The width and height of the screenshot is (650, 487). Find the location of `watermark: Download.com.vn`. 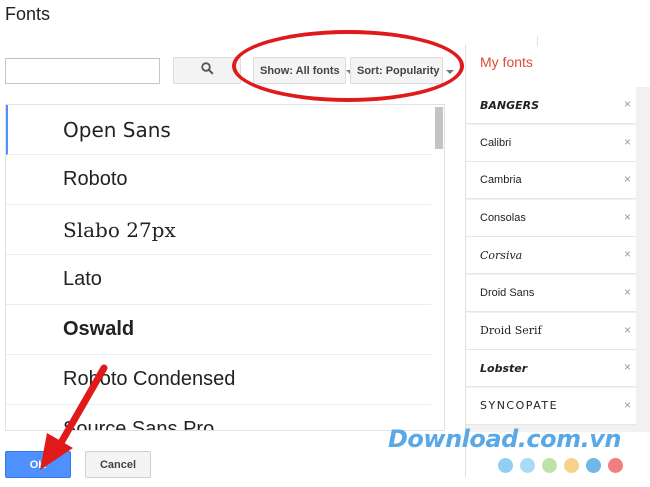

watermark: Download.com.vn is located at coordinates (513, 453).